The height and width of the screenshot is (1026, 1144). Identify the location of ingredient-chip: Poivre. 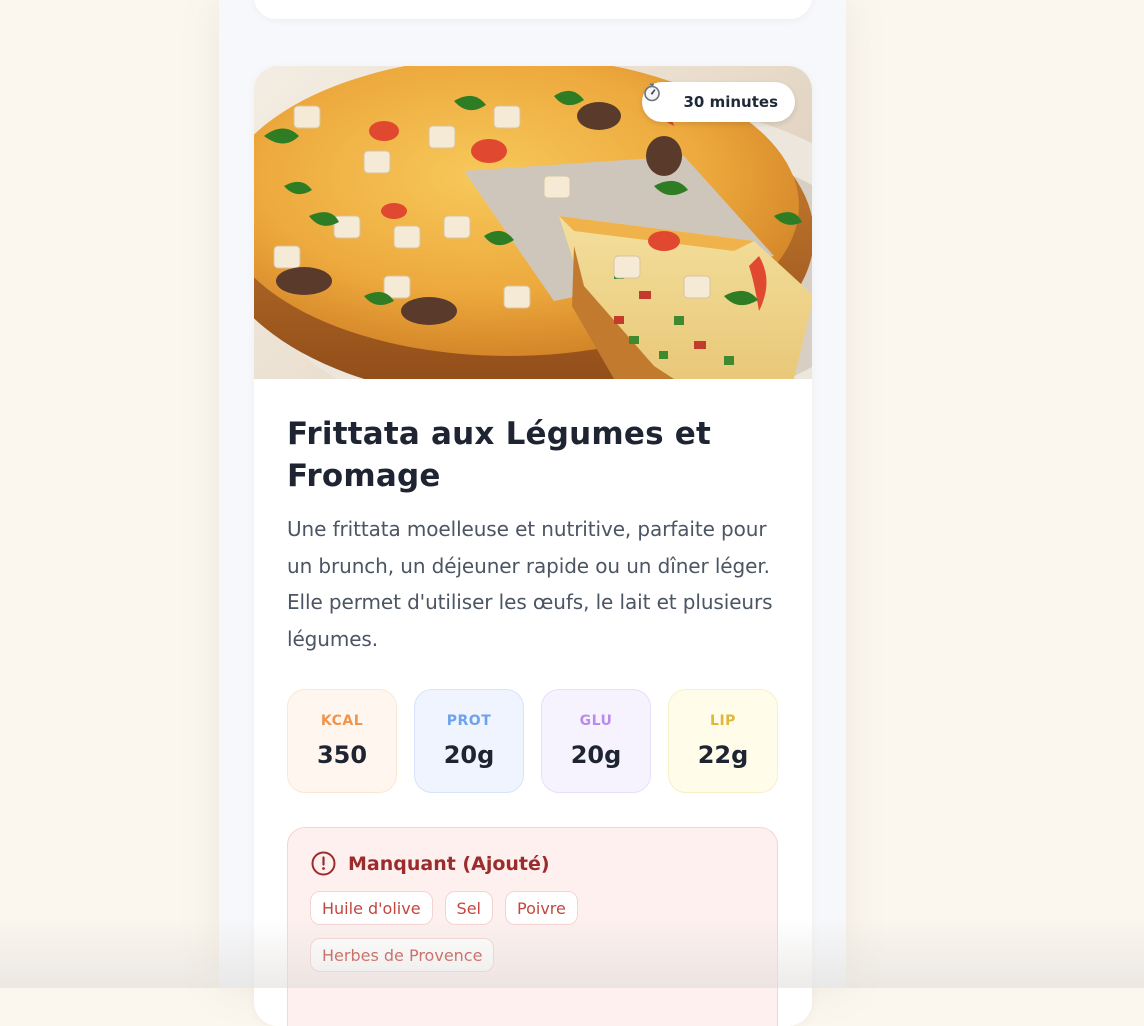
(541, 908).